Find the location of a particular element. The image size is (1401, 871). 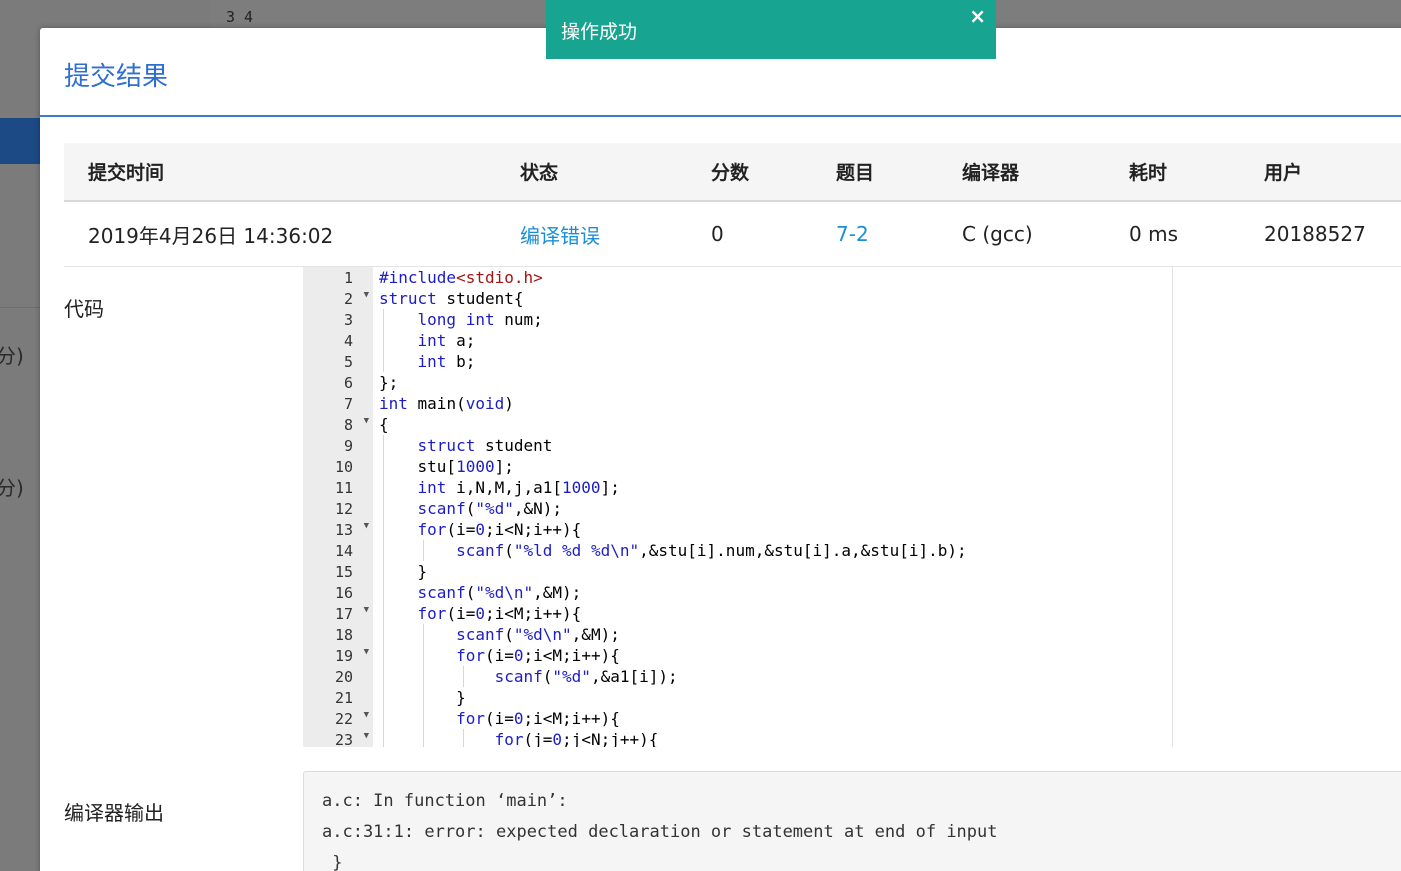

line-number: 18 is located at coordinates (338, 634).